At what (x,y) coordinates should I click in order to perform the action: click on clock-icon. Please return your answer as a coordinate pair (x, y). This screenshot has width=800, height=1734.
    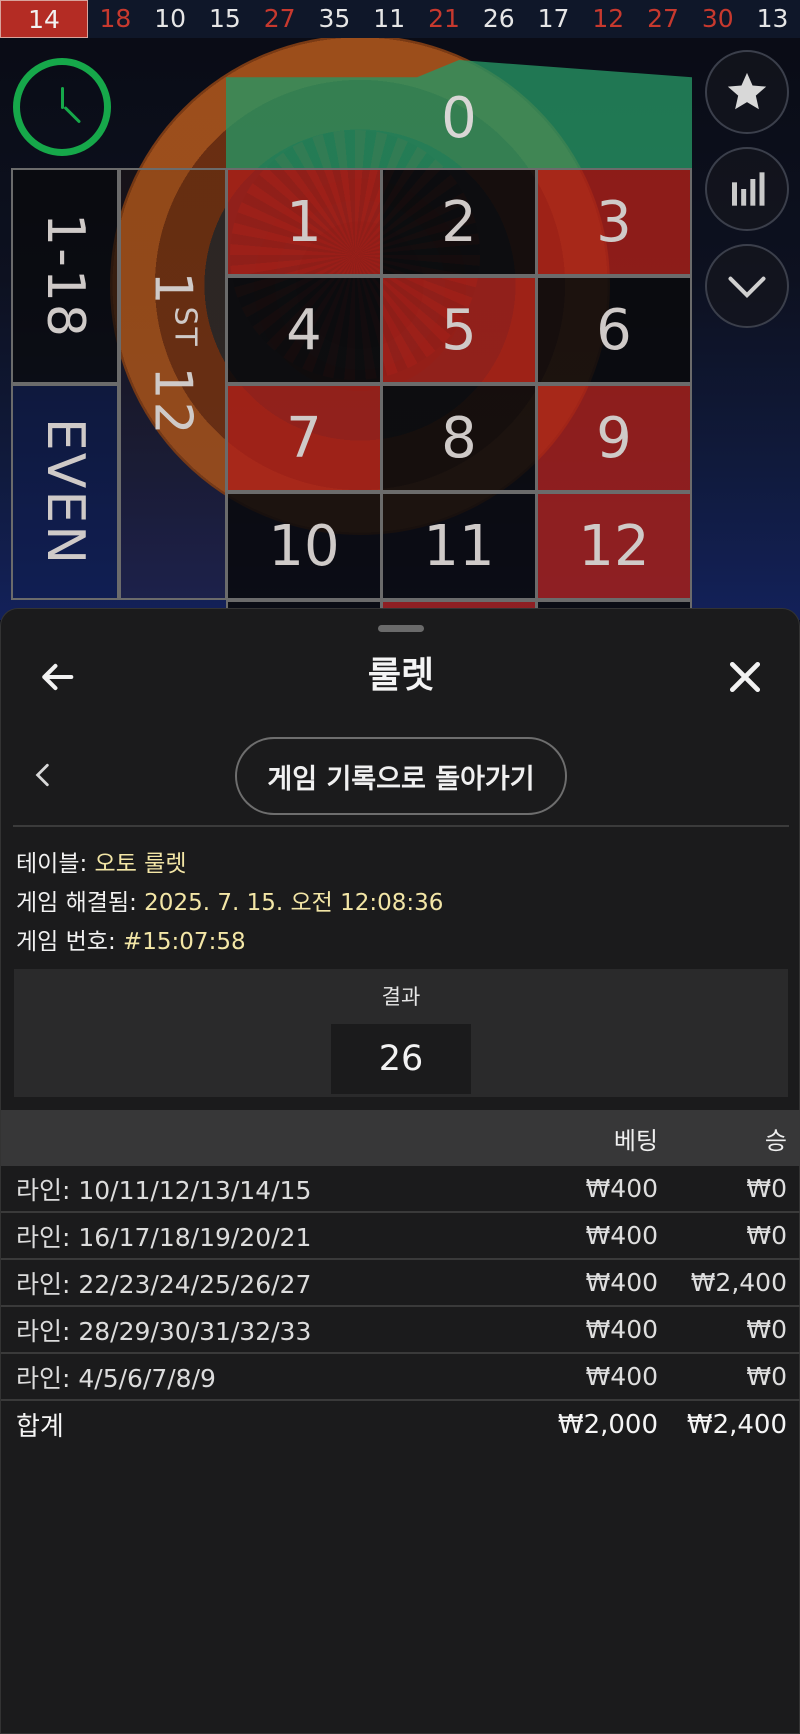
    Looking at the image, I should click on (62, 107).